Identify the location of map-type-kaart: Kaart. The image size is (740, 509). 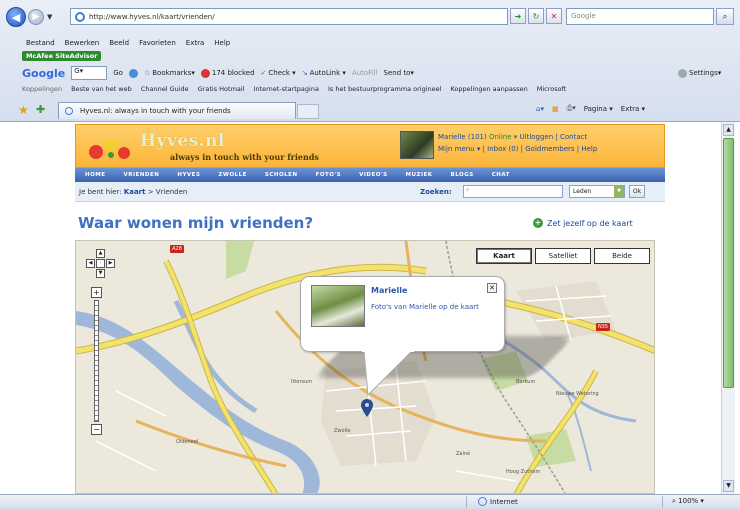
(504, 256).